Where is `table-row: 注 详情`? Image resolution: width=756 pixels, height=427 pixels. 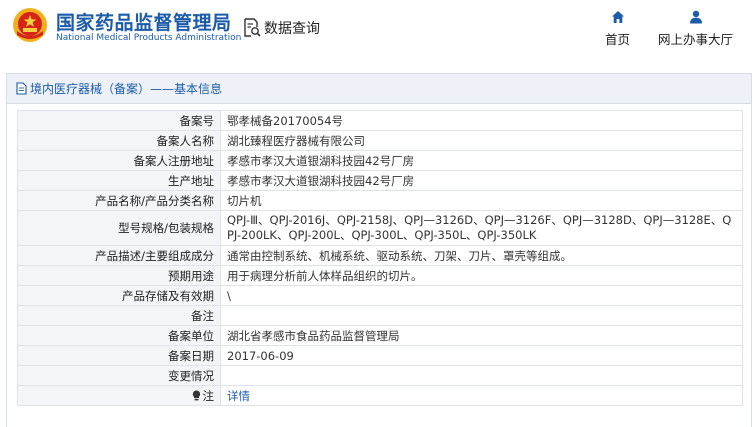 table-row: 注 详情 is located at coordinates (380, 395).